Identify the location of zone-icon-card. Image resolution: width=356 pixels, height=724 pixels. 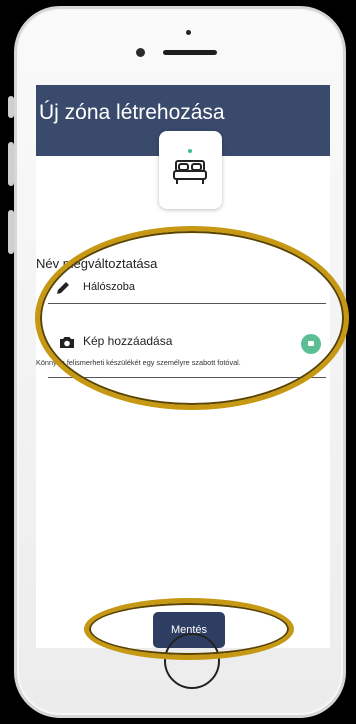
(190, 170).